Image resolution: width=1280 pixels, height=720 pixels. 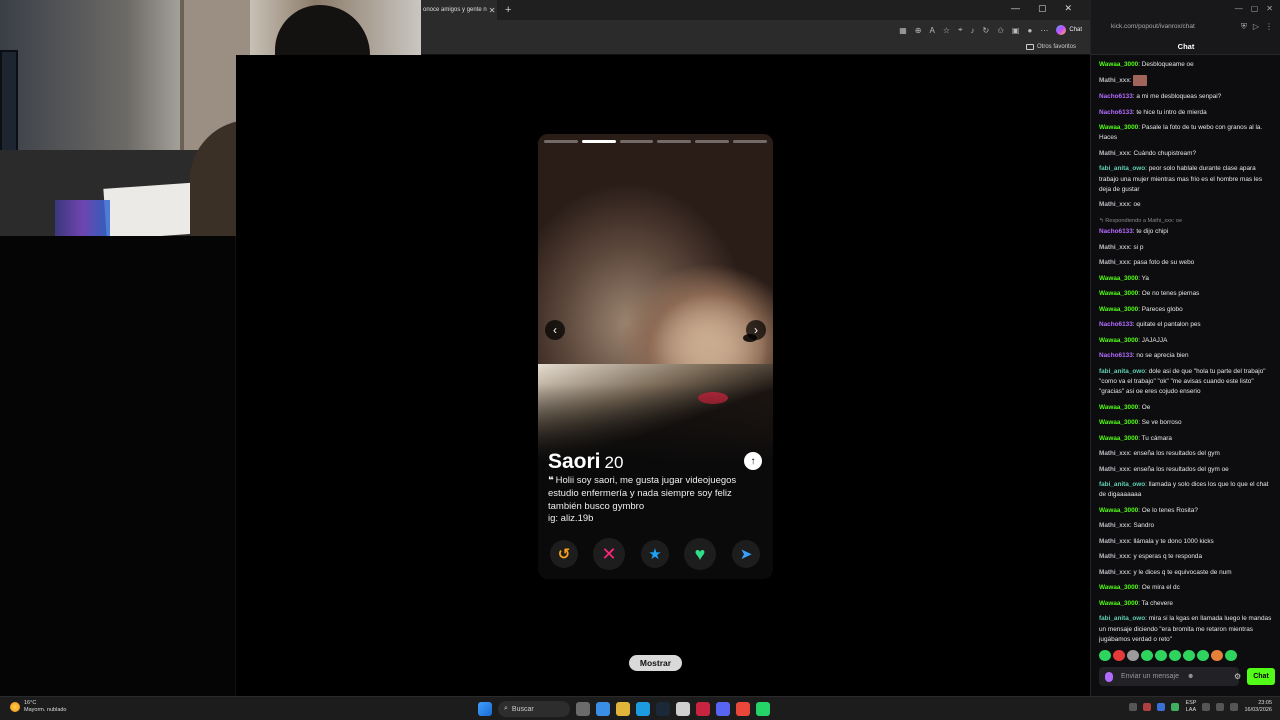 I want to click on maximize-button: ▢, so click(x=1042, y=8).